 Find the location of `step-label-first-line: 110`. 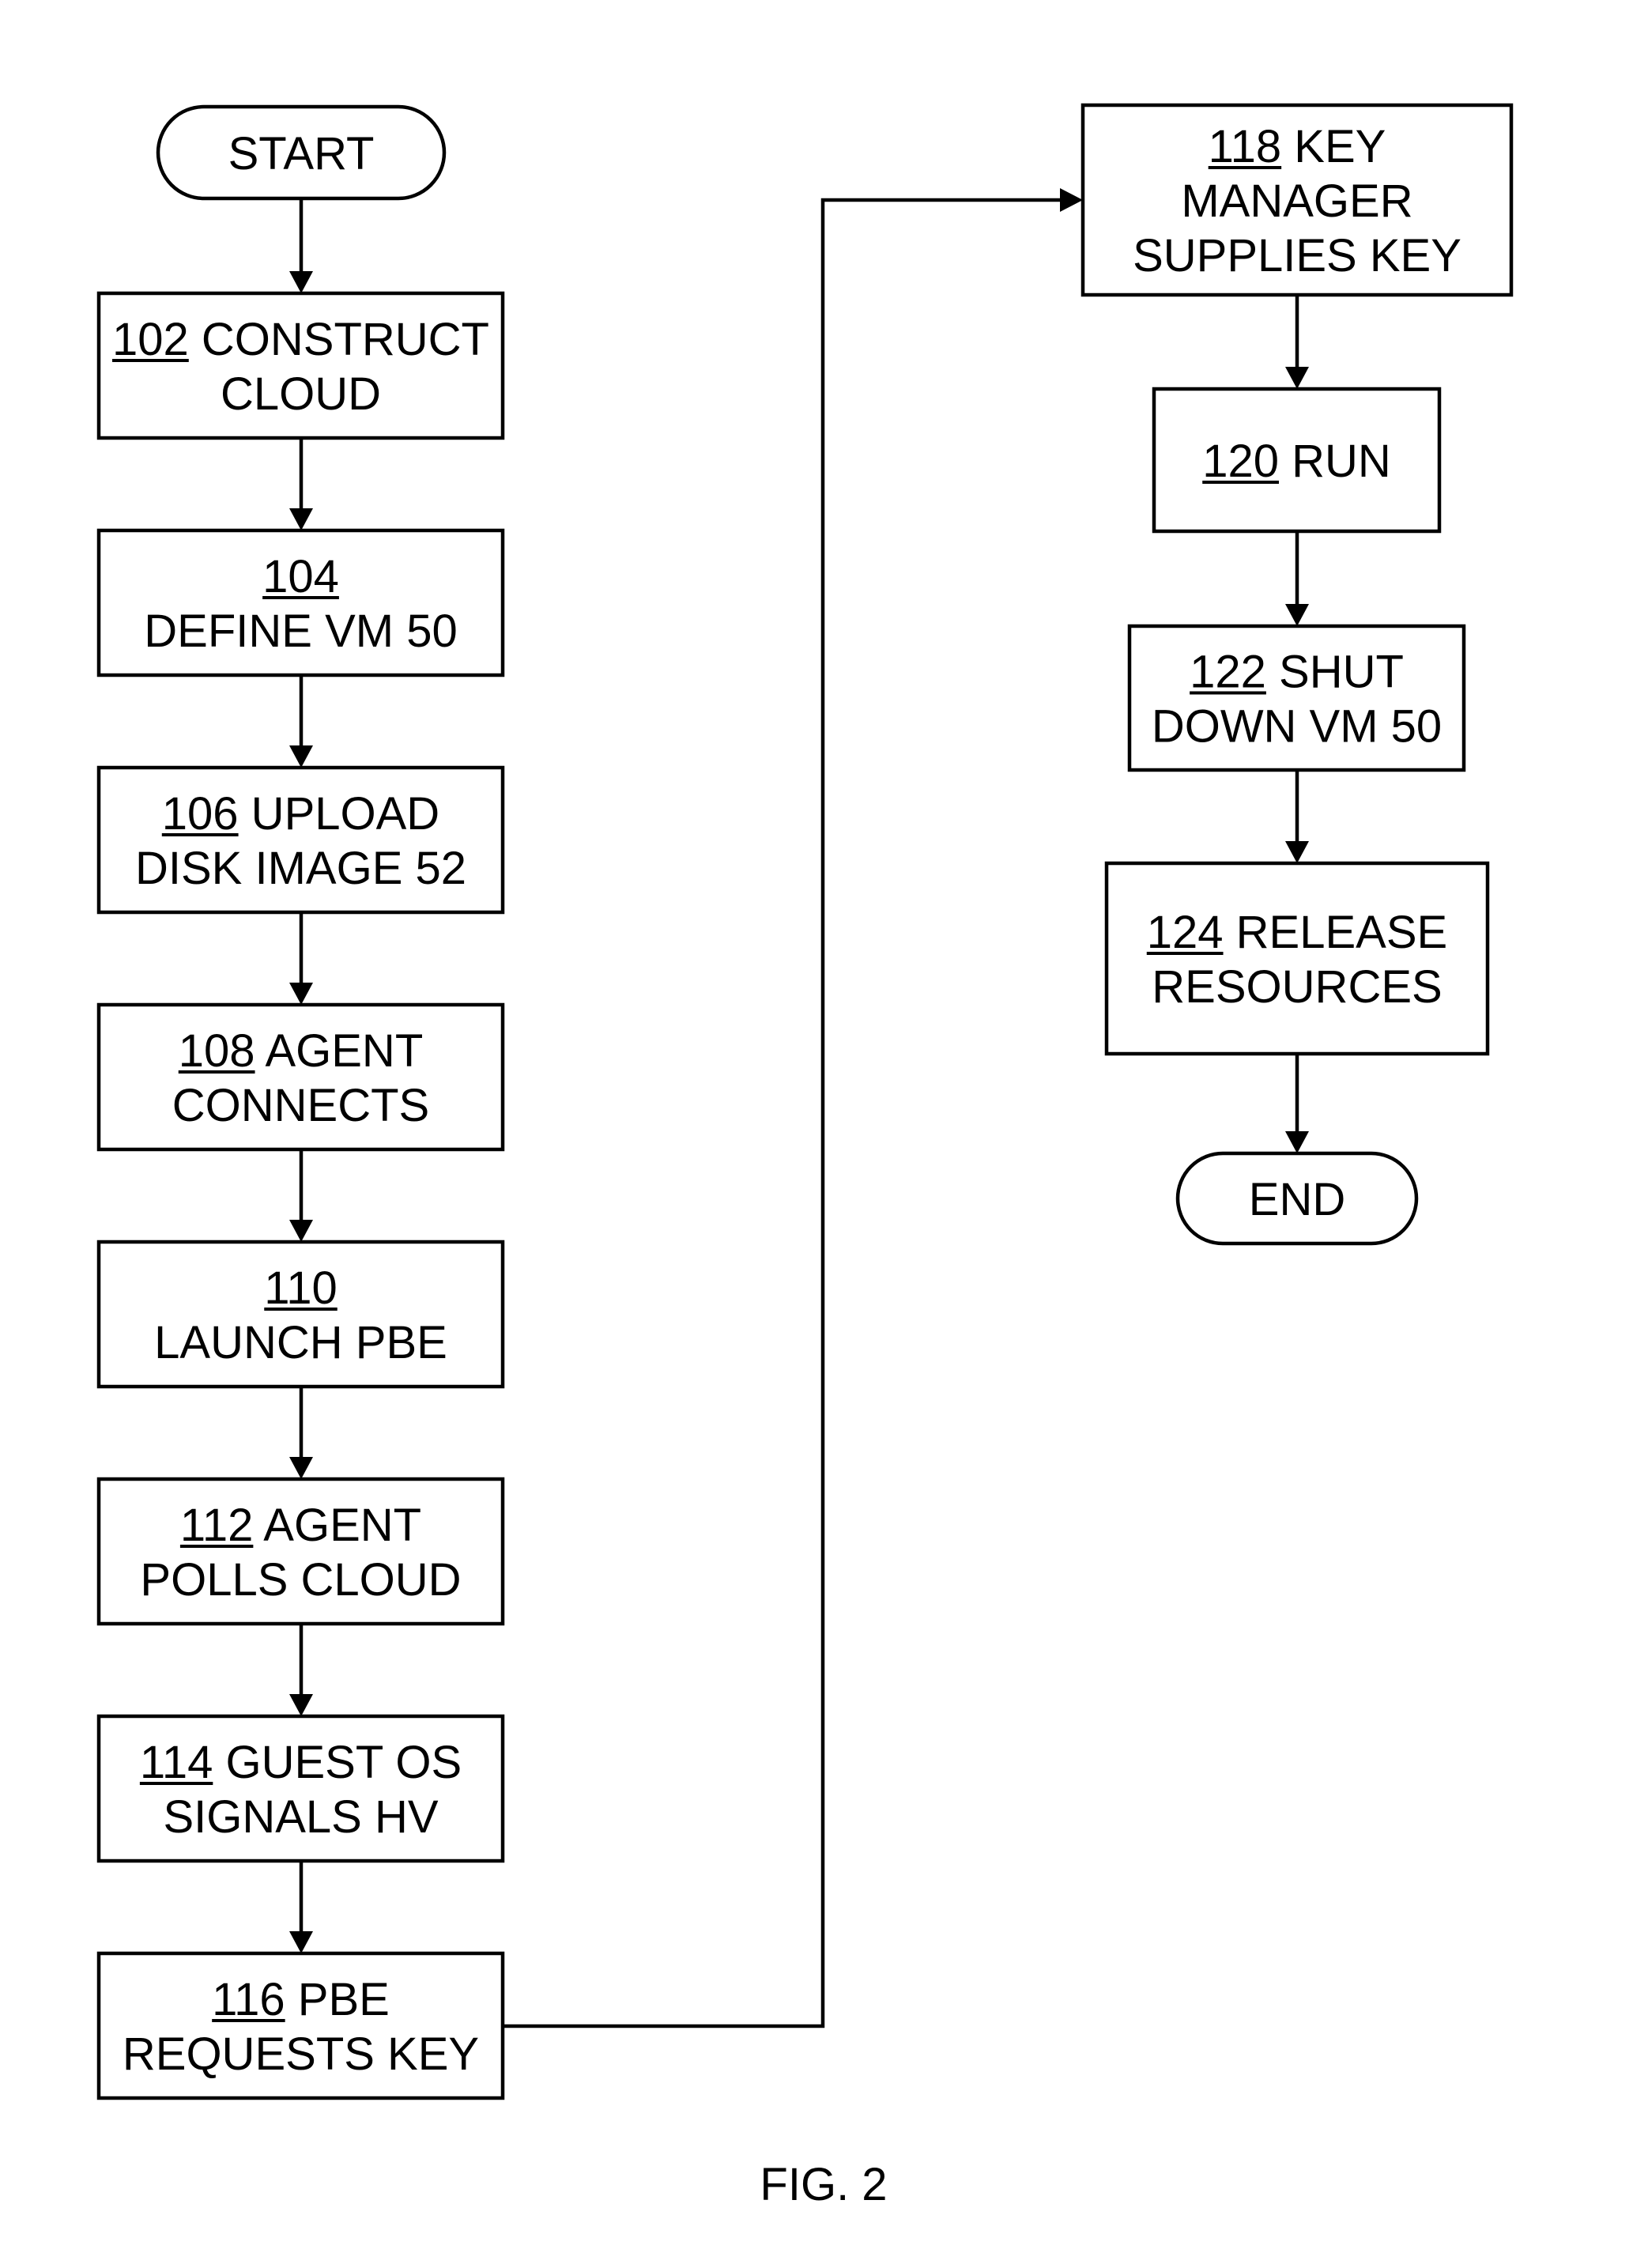

step-label-first-line: 110 is located at coordinates (301, 1288).